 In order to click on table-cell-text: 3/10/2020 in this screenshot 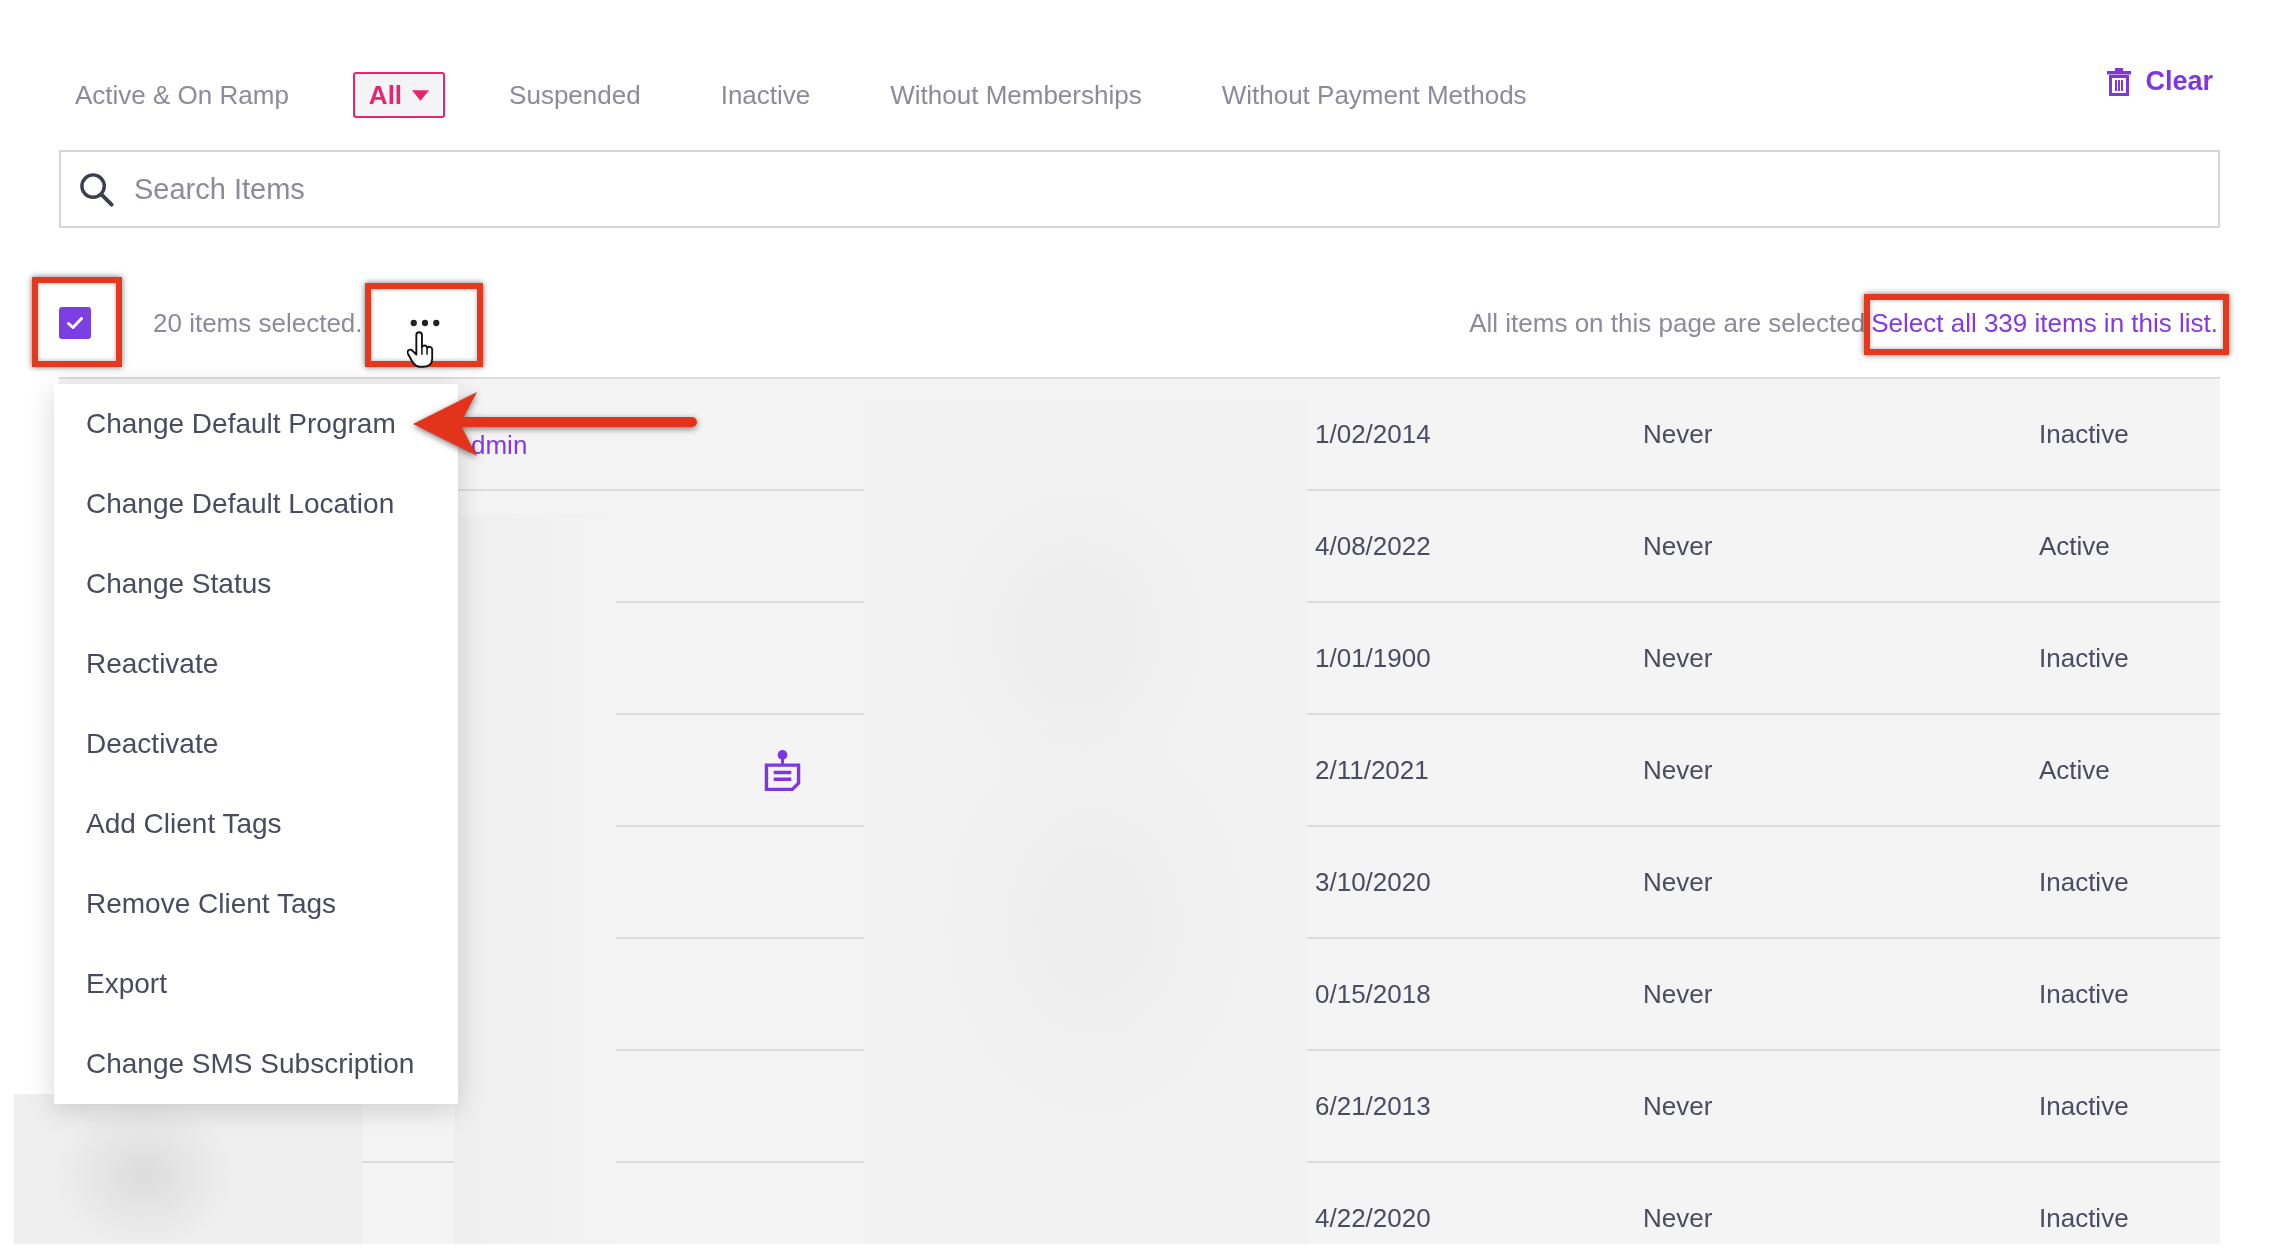, I will do `click(1373, 882)`.